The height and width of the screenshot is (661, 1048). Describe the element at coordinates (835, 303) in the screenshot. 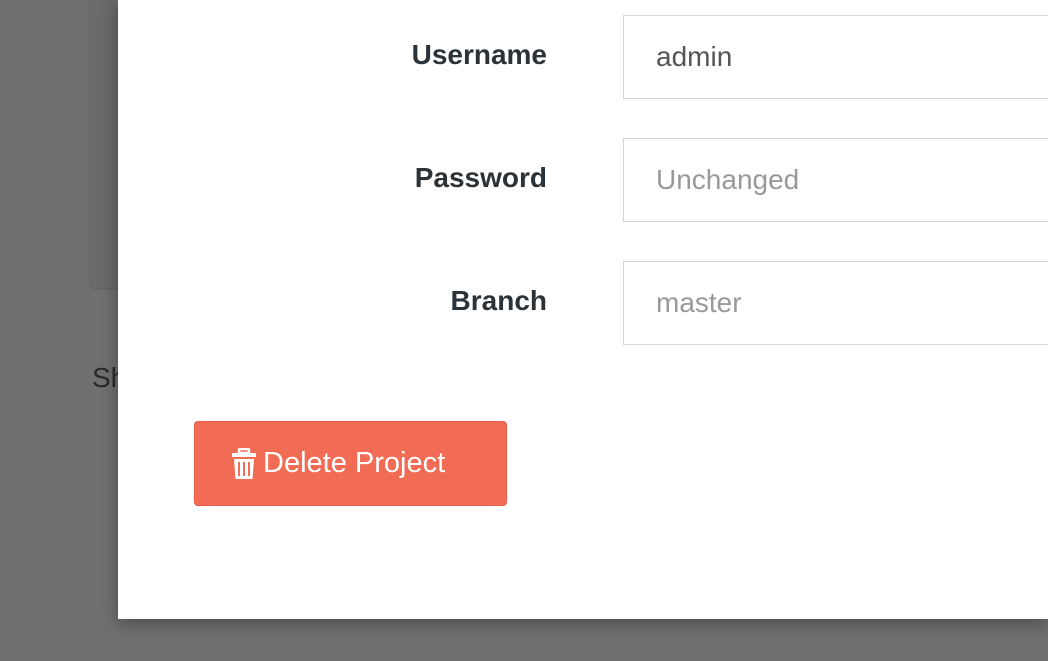

I see `branch-input` at that location.